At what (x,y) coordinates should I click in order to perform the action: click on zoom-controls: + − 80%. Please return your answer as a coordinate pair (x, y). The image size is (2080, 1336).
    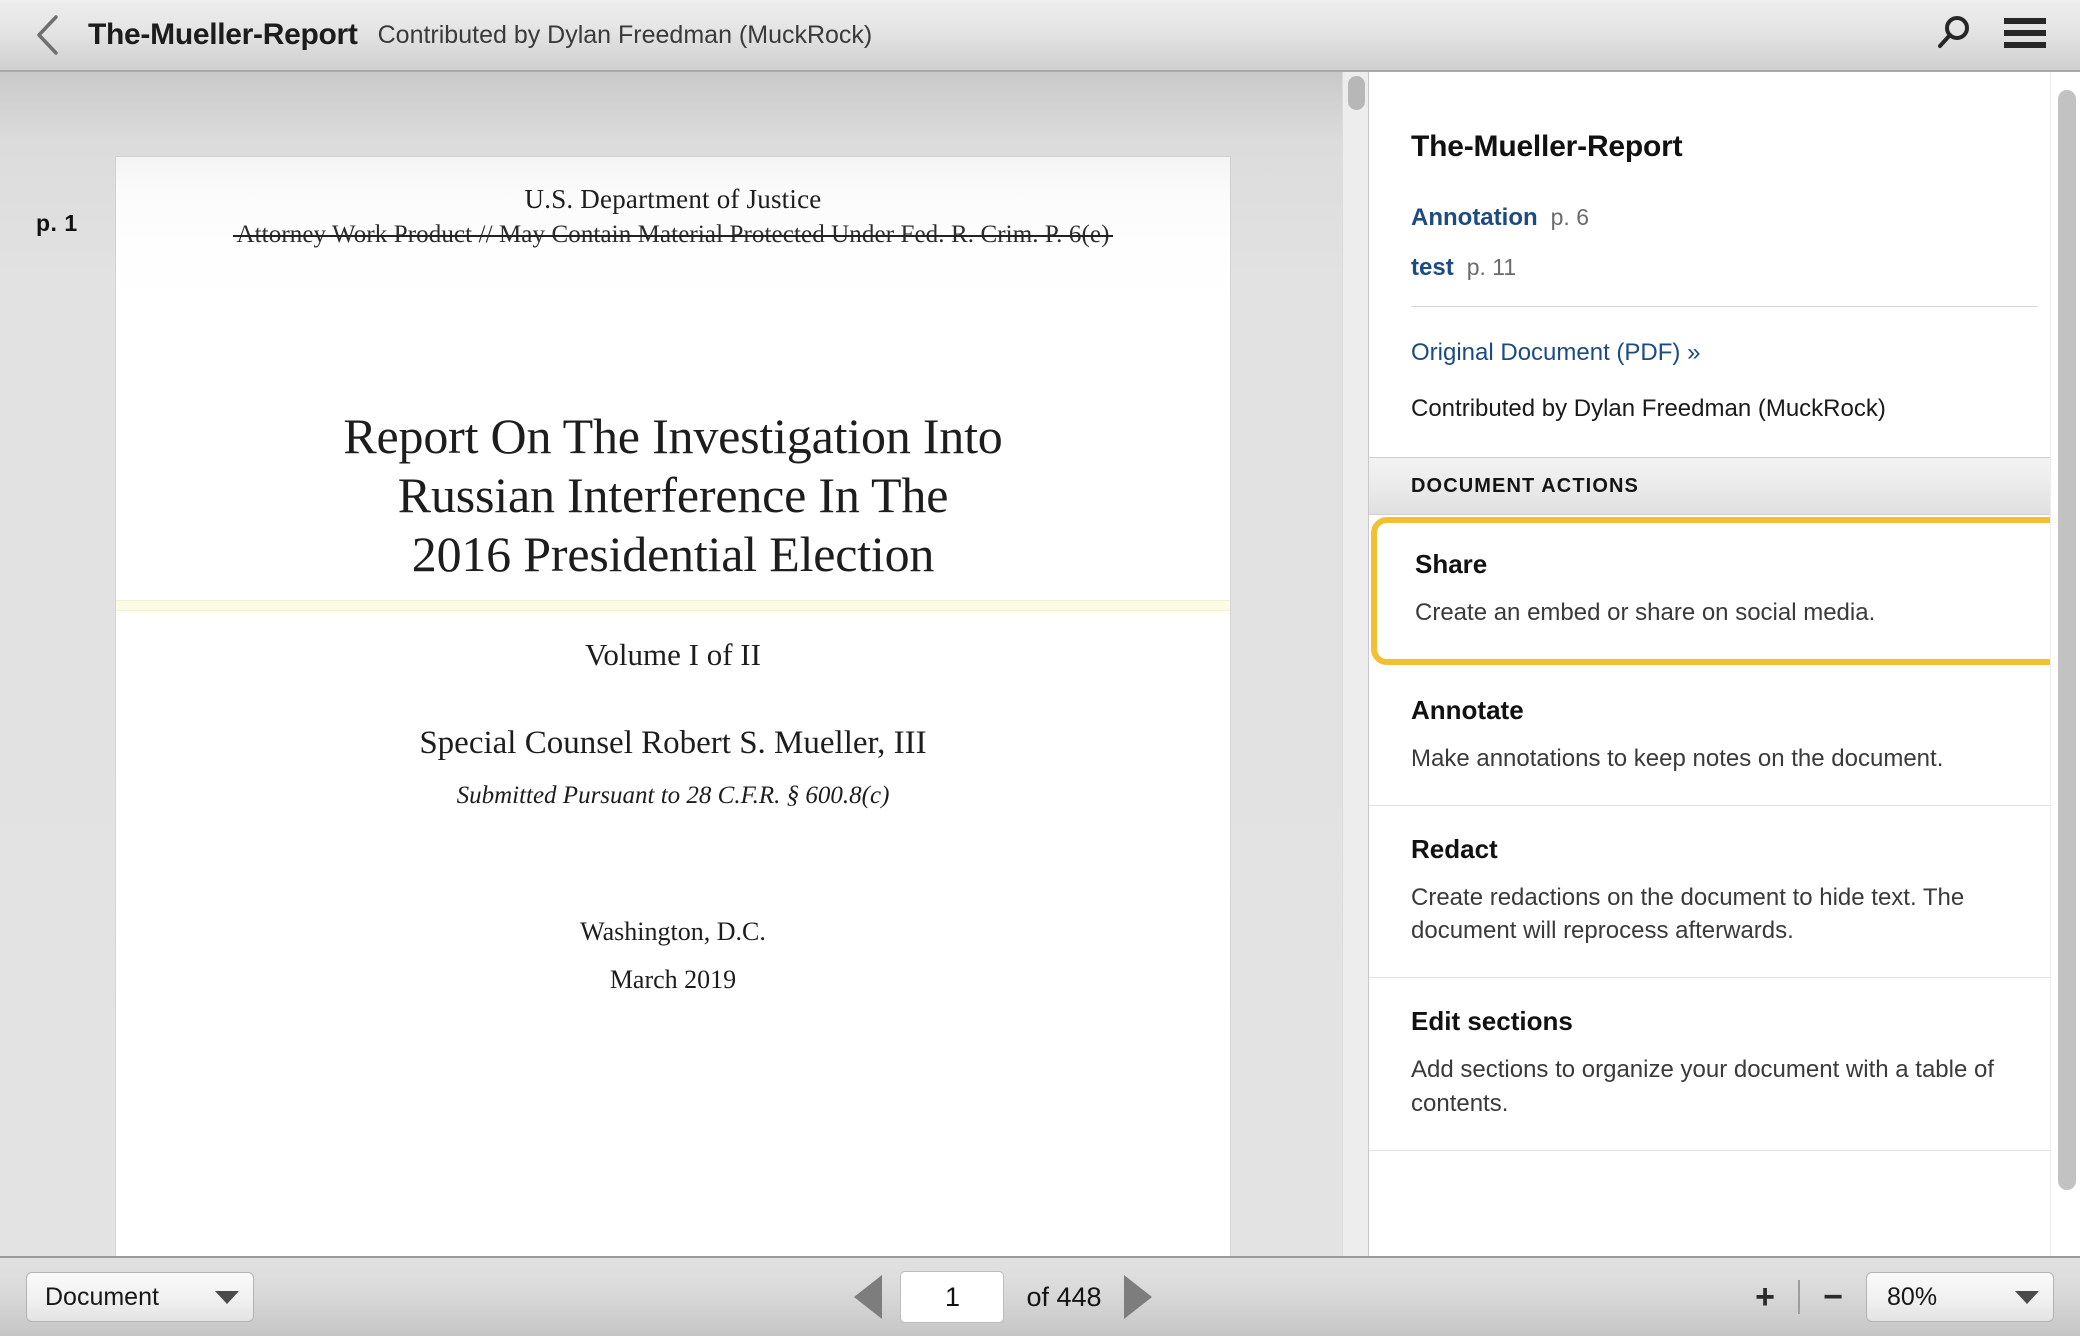
    Looking at the image, I should click on (1903, 1297).